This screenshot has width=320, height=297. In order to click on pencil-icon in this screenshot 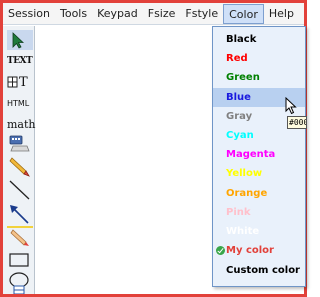, I will do `click(19, 167)`.